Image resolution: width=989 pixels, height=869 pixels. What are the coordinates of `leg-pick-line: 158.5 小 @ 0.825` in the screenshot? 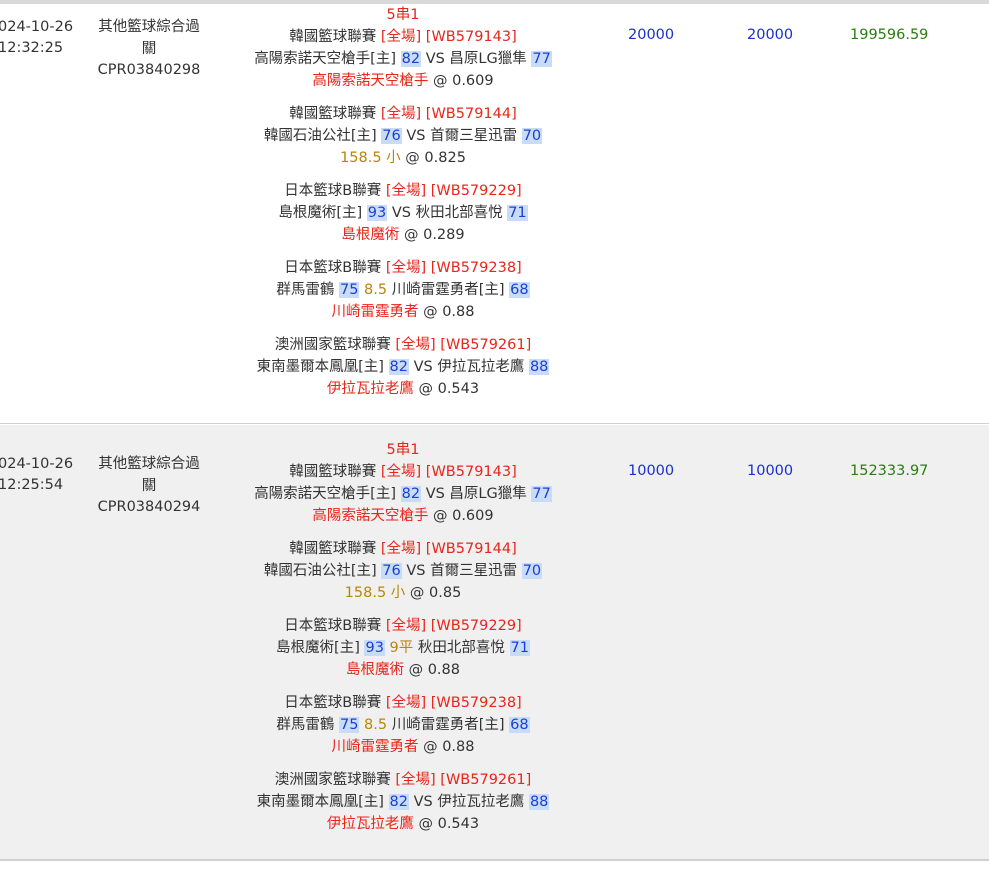 It's located at (403, 158).